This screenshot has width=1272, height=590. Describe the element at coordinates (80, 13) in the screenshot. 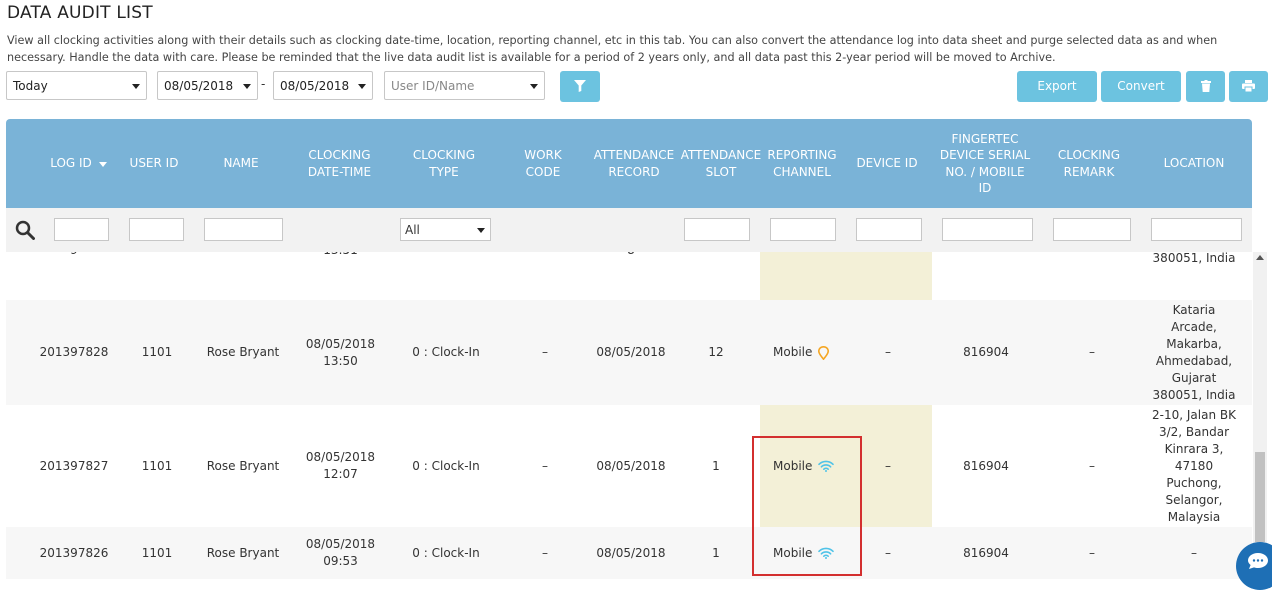

I see `page-title: DATA AUDIT LIST` at that location.